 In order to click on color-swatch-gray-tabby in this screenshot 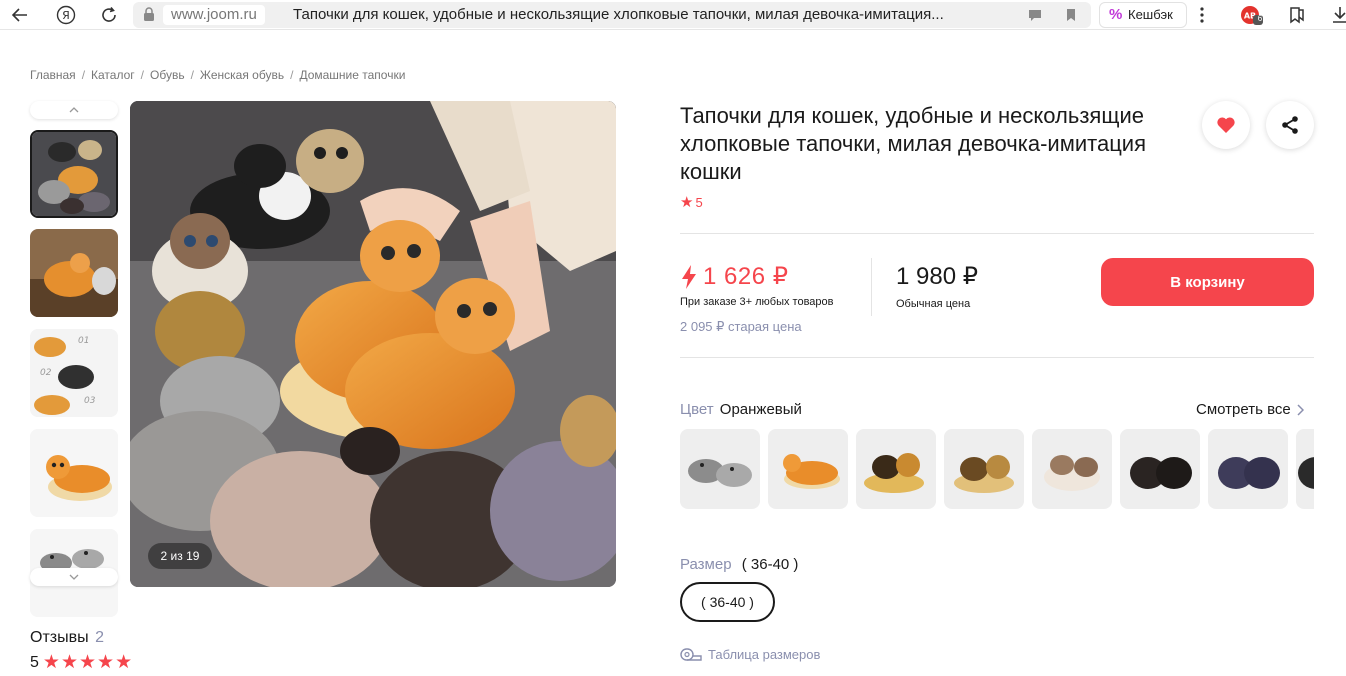, I will do `click(720, 469)`.